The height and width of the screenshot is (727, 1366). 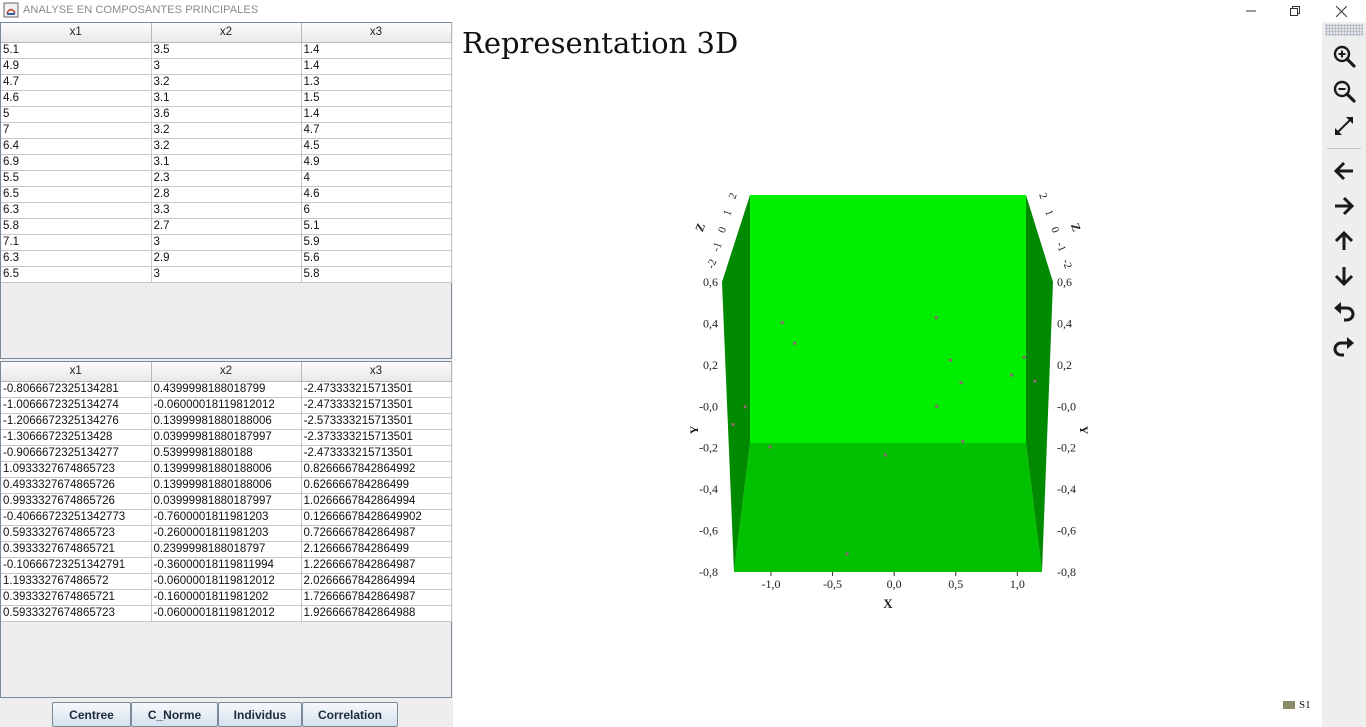 I want to click on table-cell: 4.9, so click(x=76, y=66).